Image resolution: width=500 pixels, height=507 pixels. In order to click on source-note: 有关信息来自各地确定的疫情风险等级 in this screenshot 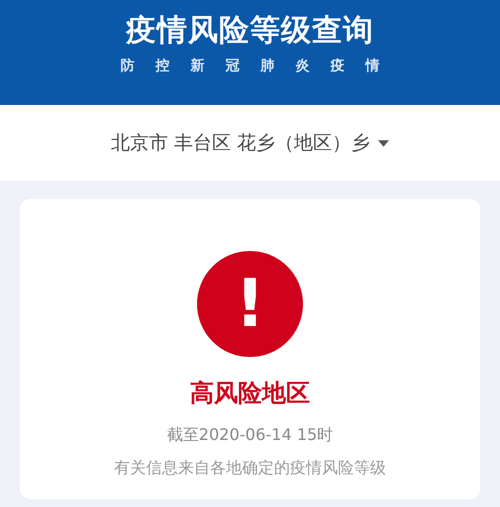, I will do `click(250, 468)`.